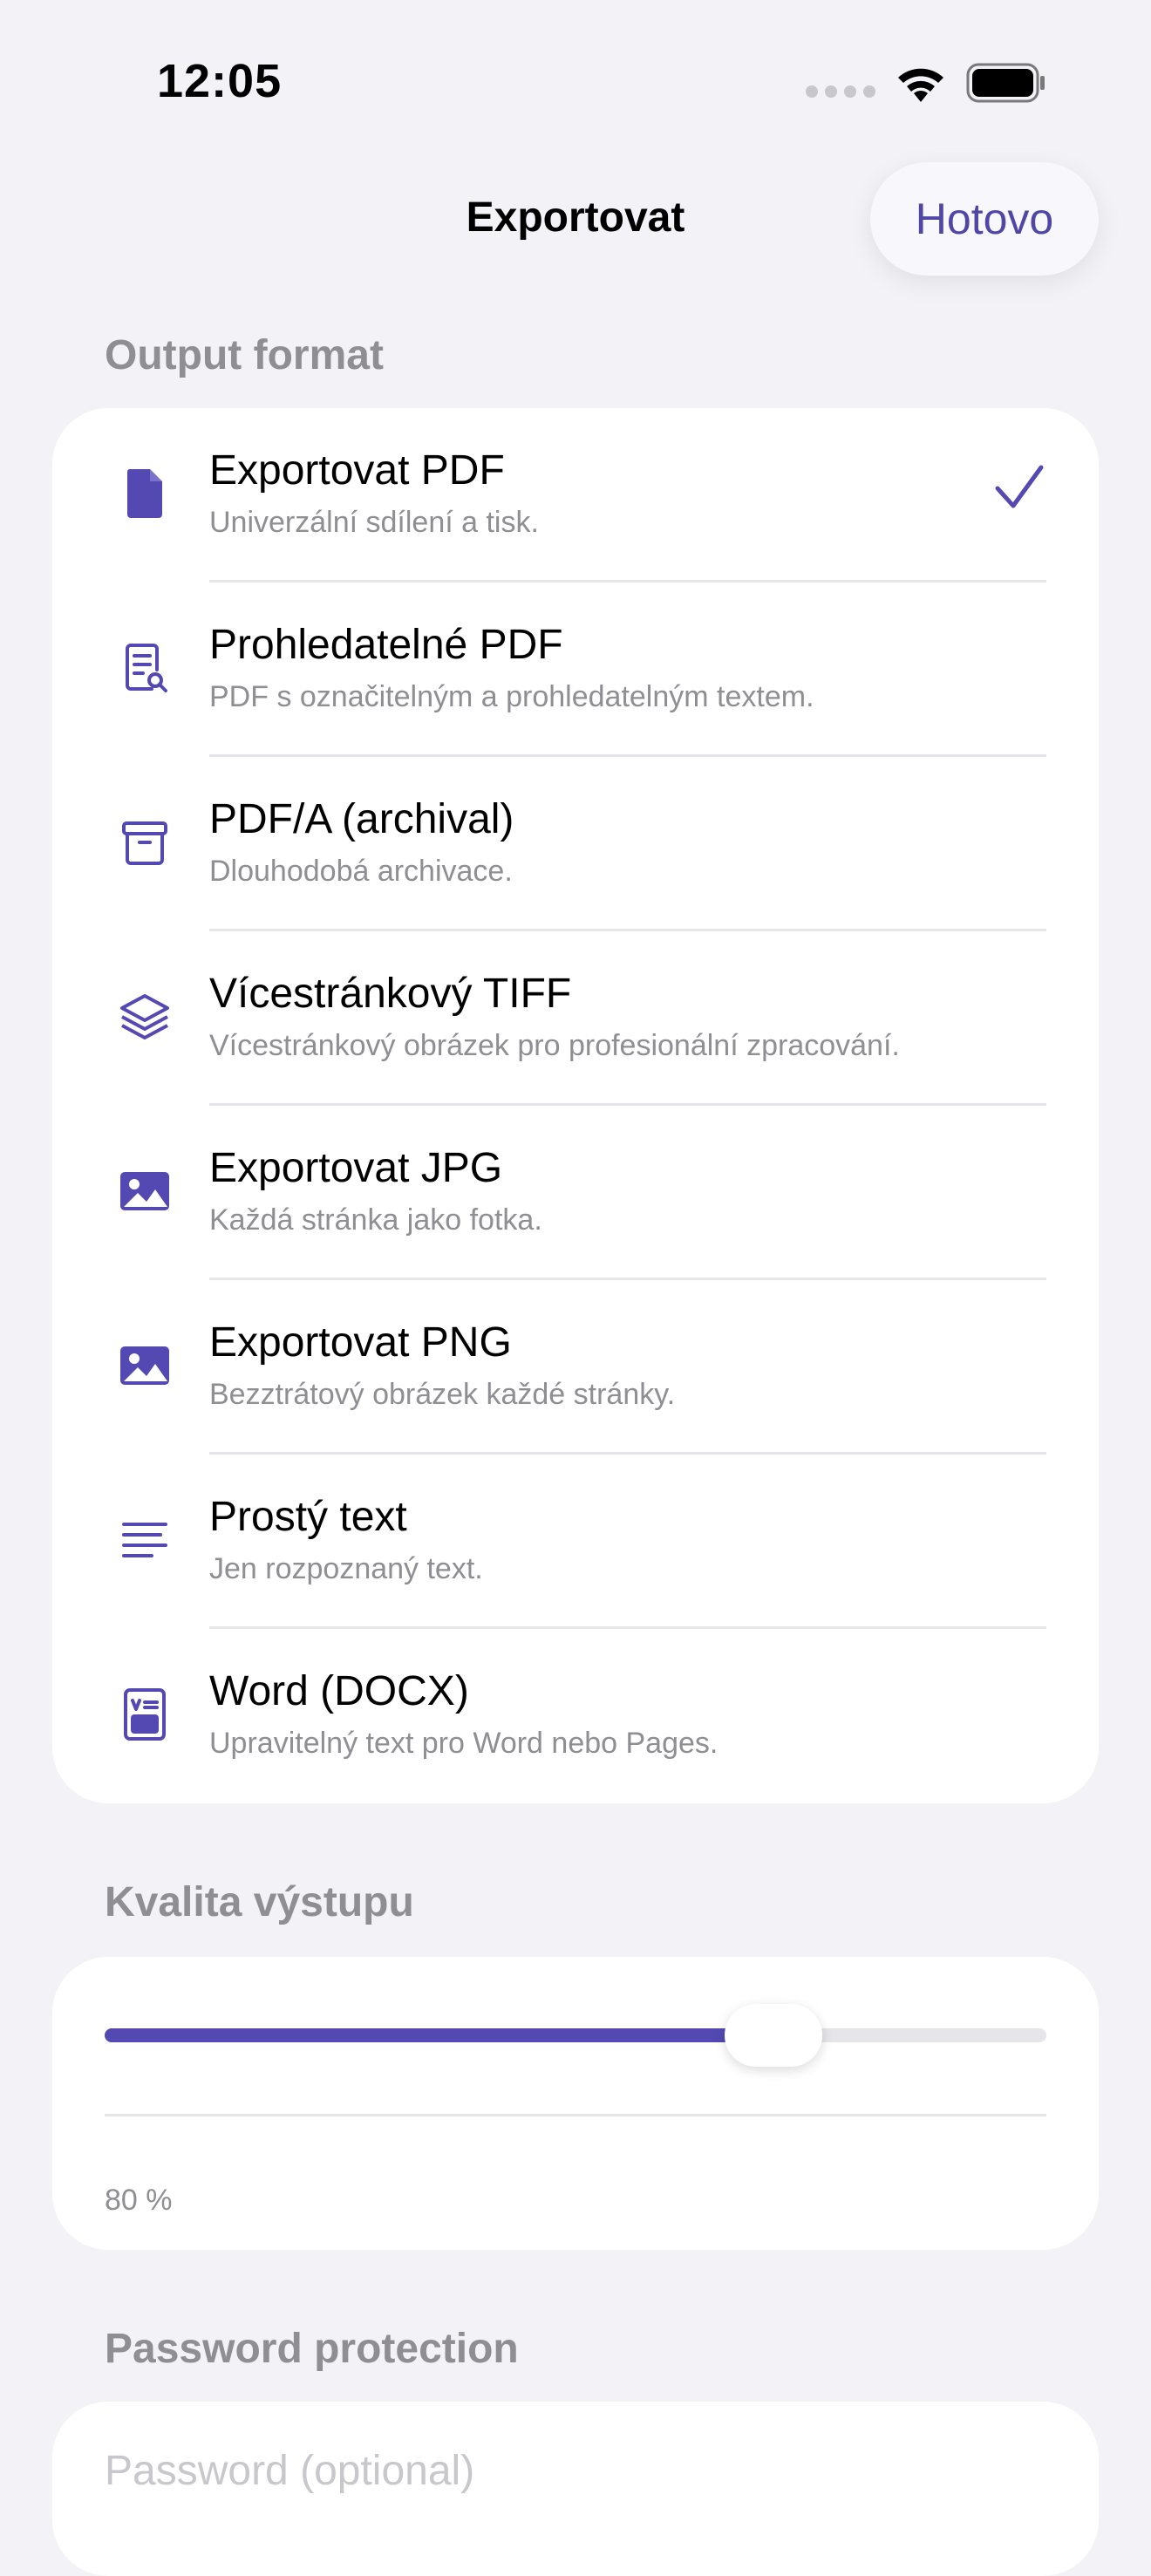 The image size is (1151, 2576). Describe the element at coordinates (921, 83) in the screenshot. I see `wifi-icon` at that location.